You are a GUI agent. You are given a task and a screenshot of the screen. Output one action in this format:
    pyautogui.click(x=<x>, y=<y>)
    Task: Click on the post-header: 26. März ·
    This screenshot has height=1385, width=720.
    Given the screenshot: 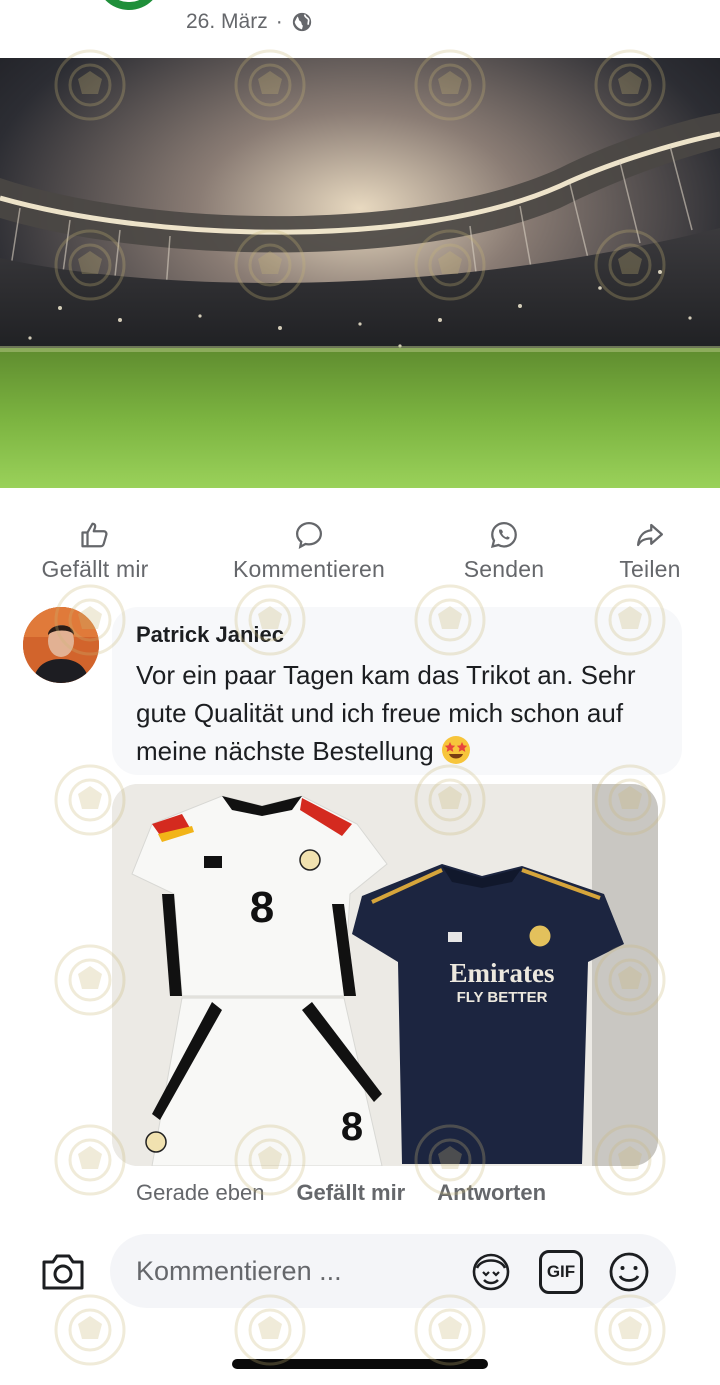 What is the action you would take?
    pyautogui.click(x=360, y=29)
    